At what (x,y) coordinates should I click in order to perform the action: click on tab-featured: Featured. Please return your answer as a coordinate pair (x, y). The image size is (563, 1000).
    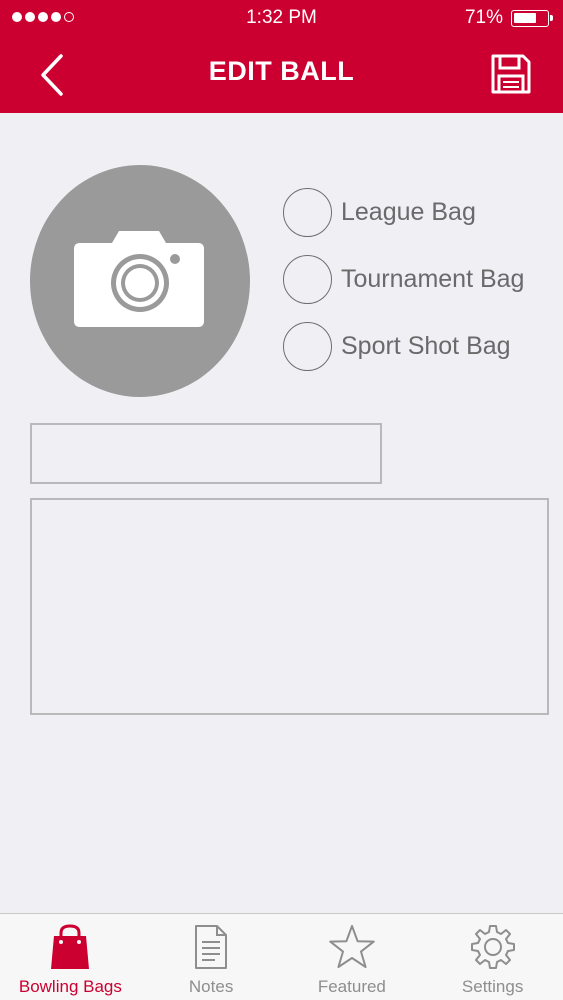
    Looking at the image, I should click on (352, 957).